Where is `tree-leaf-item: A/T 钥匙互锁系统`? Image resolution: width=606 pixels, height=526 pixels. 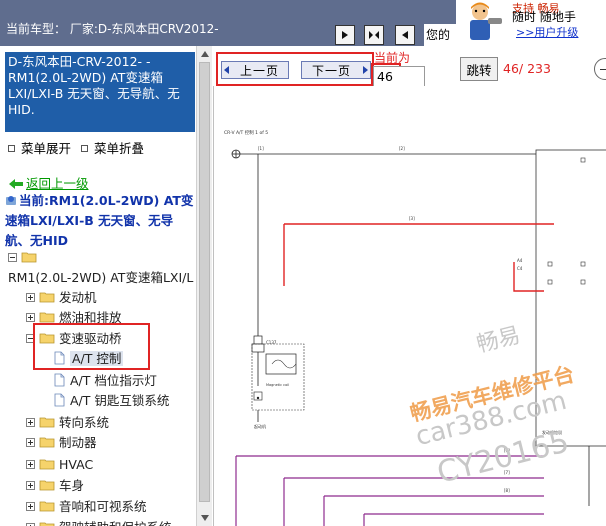 tree-leaf-item: A/T 钥匙互锁系统 is located at coordinates (111, 401).